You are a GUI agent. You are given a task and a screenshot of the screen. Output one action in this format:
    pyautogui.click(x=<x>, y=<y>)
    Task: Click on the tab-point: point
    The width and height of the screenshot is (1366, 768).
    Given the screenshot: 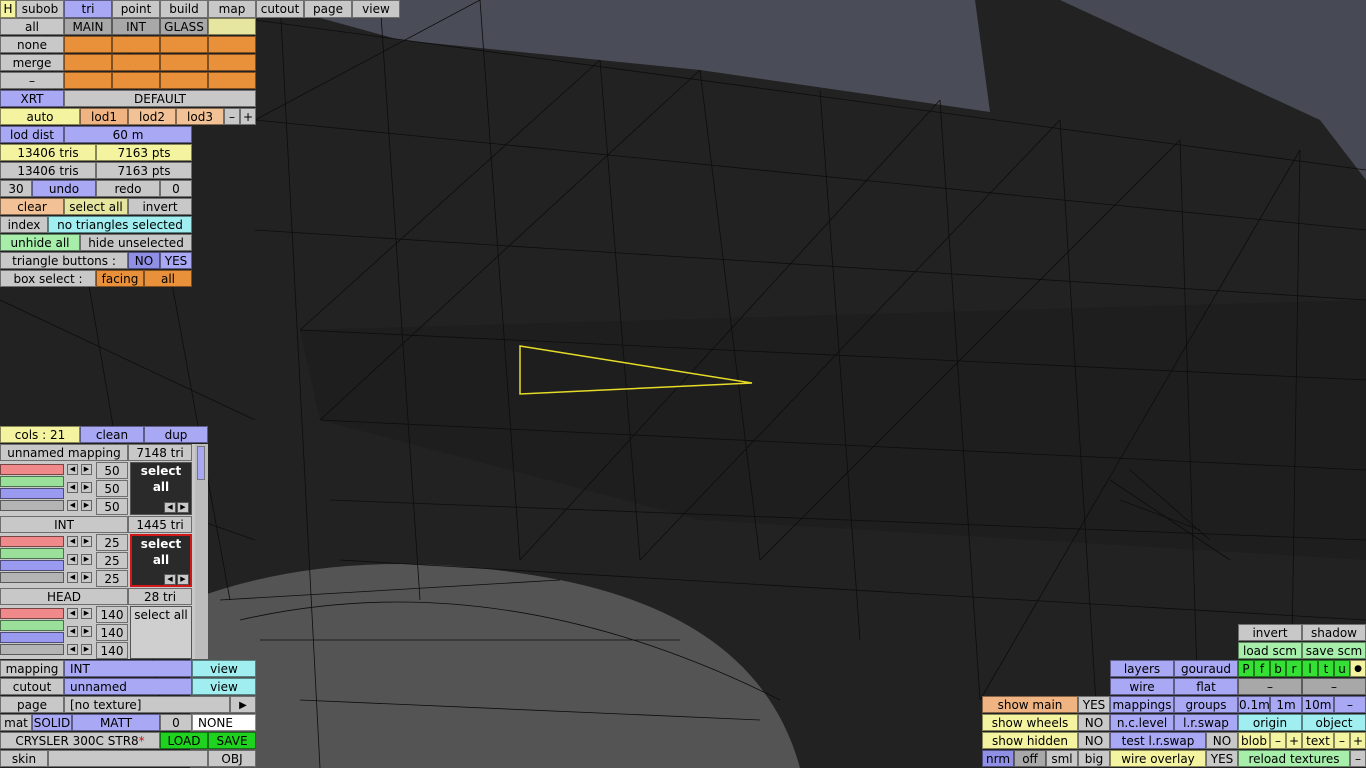 What is the action you would take?
    pyautogui.click(x=136, y=9)
    